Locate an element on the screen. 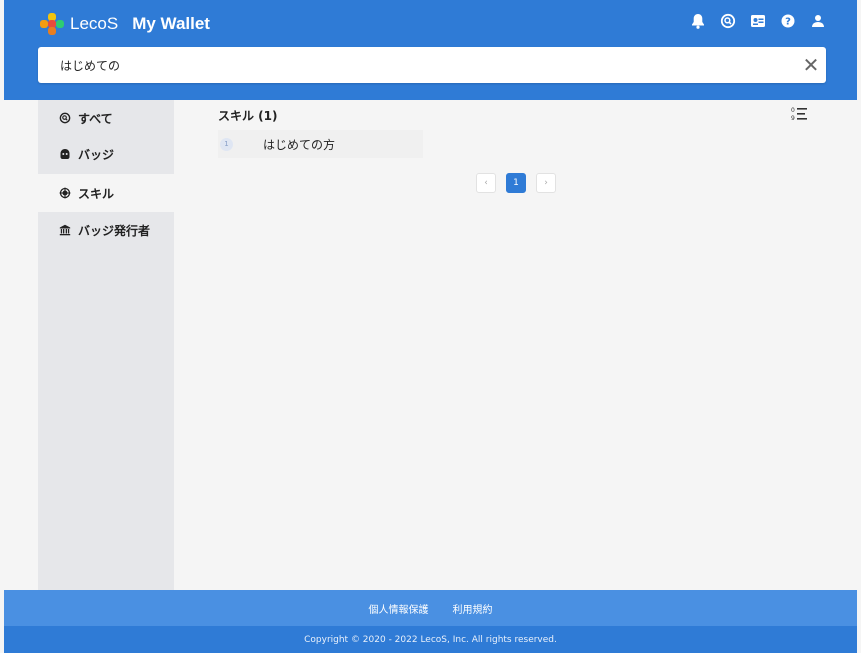 This screenshot has height=653, width=861. item-number-badge: 1 is located at coordinates (226, 144).